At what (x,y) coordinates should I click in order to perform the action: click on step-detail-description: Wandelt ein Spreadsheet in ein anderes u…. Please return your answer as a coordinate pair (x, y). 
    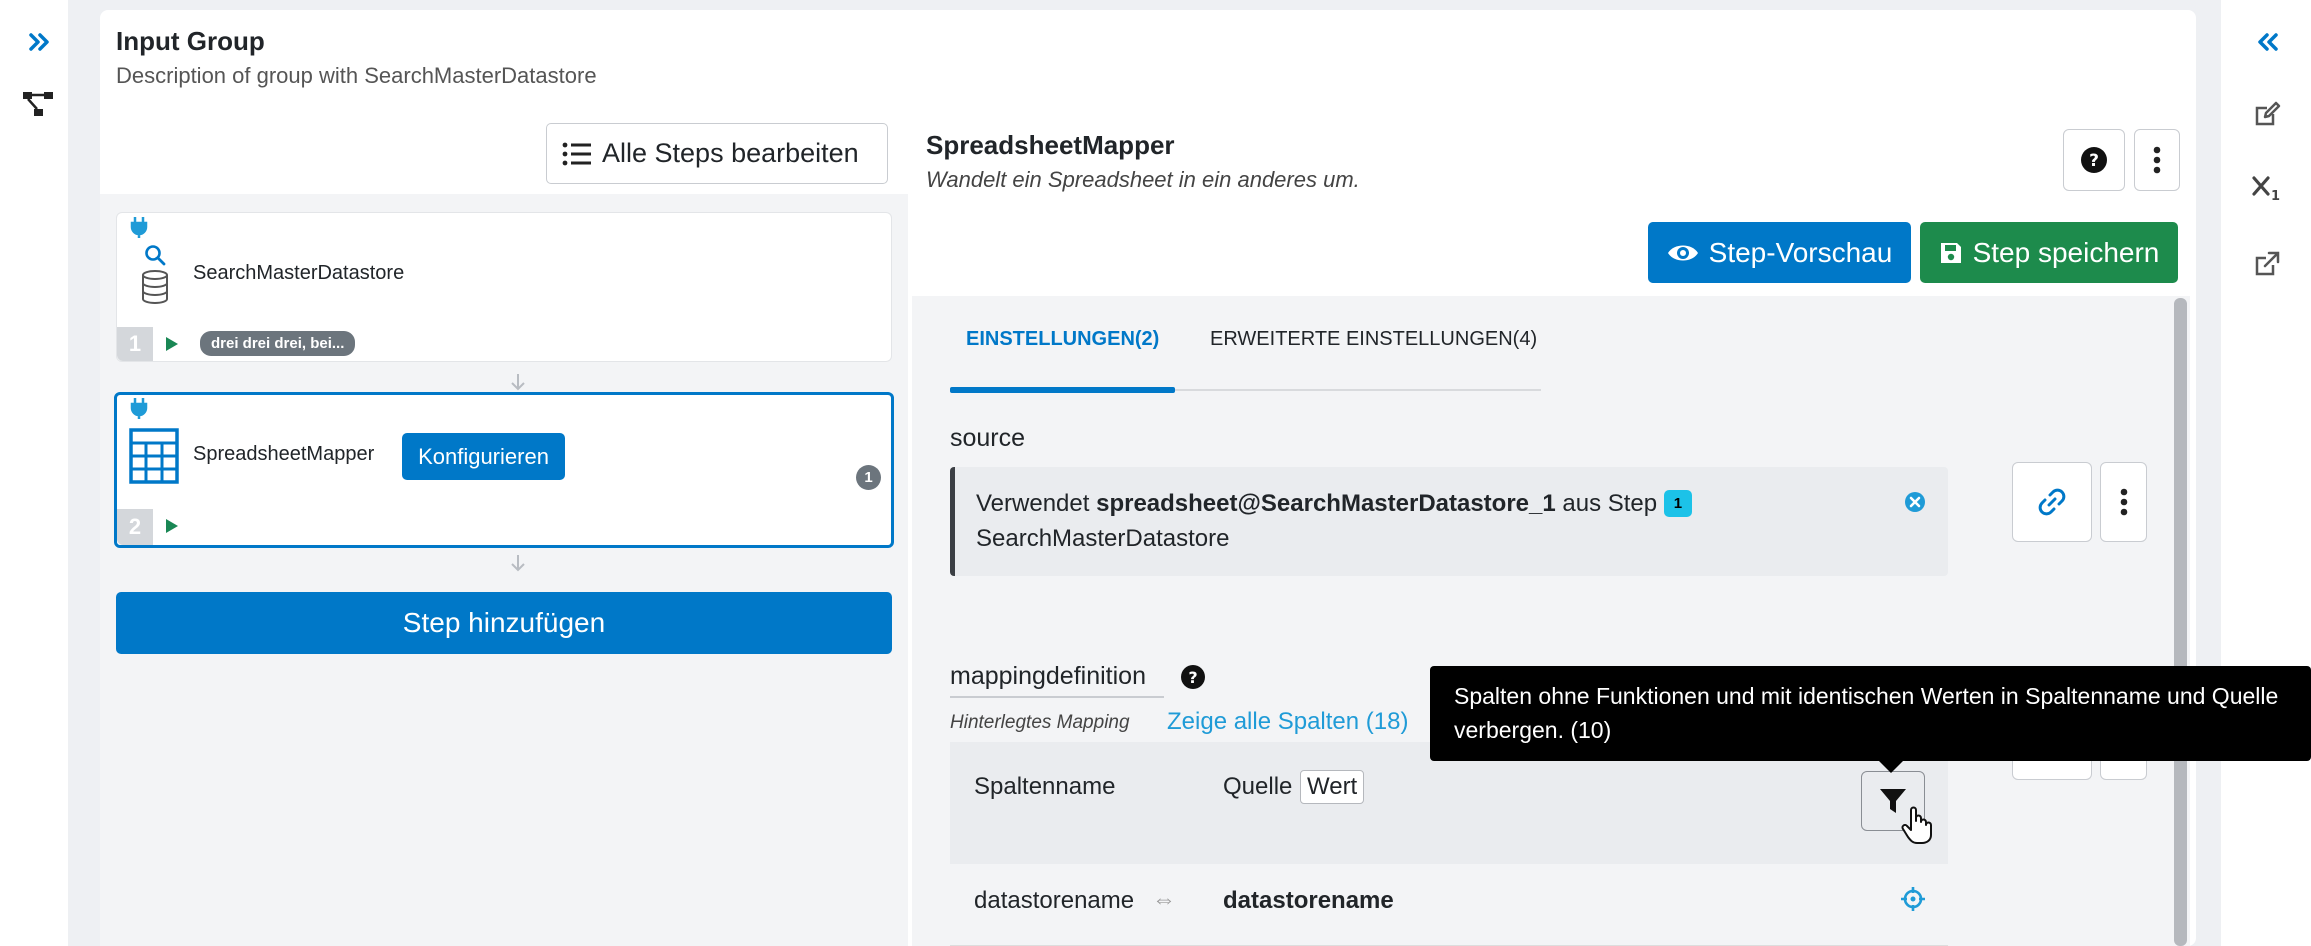
    Looking at the image, I should click on (1143, 179).